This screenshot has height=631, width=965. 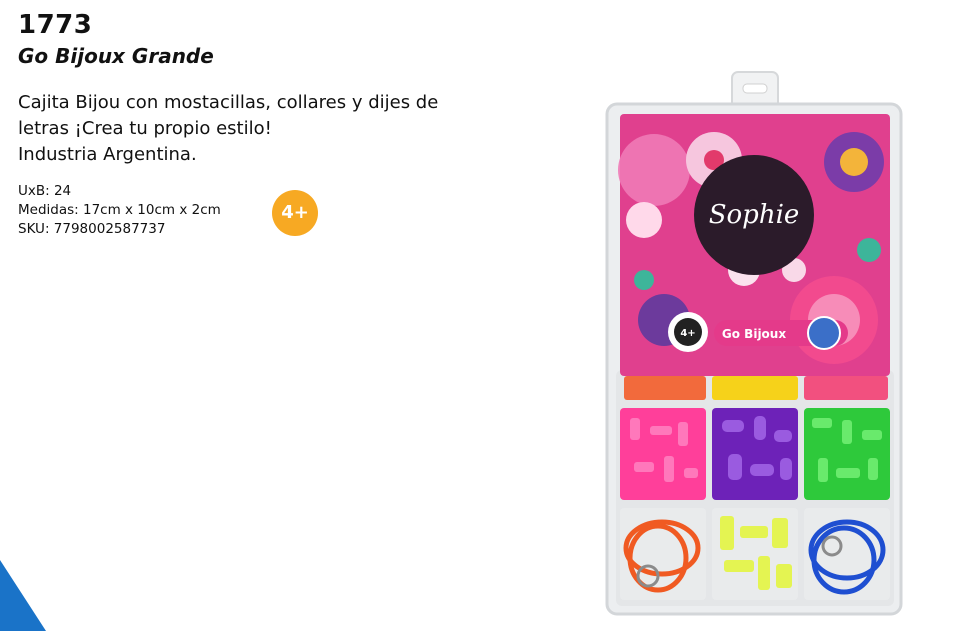 What do you see at coordinates (754, 334) in the screenshot?
I see `package-line-name: Go Bijoux` at bounding box center [754, 334].